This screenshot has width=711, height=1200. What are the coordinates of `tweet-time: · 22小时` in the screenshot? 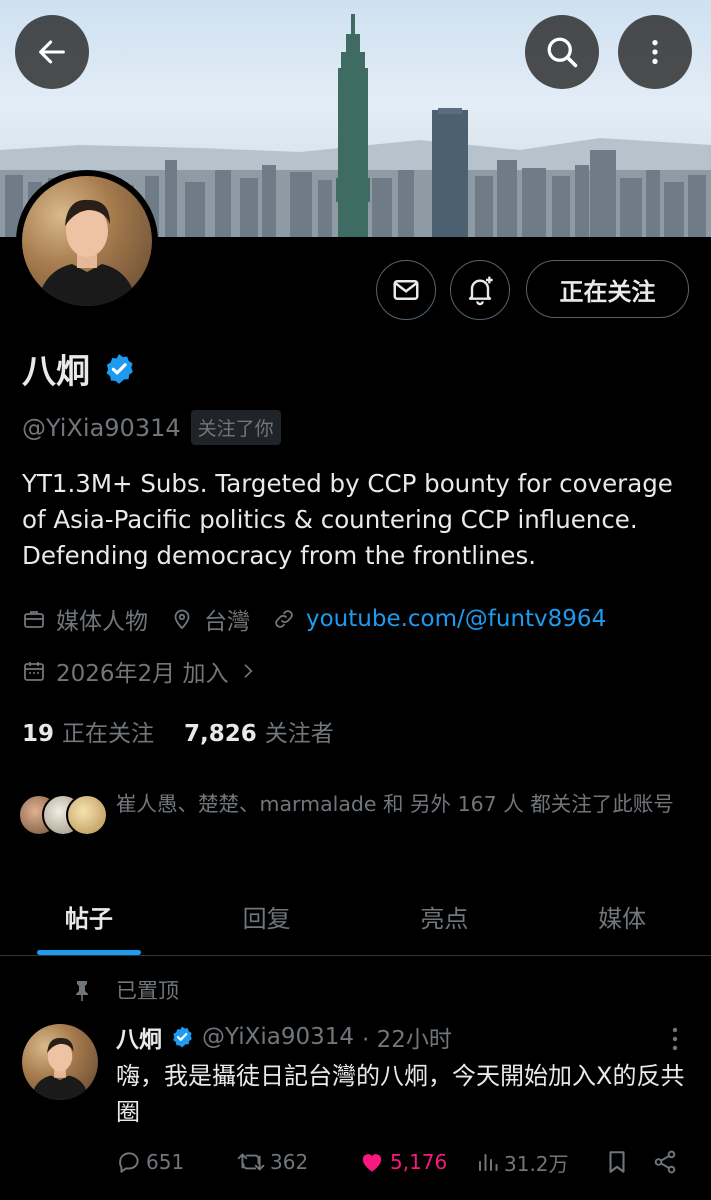 It's located at (407, 1037).